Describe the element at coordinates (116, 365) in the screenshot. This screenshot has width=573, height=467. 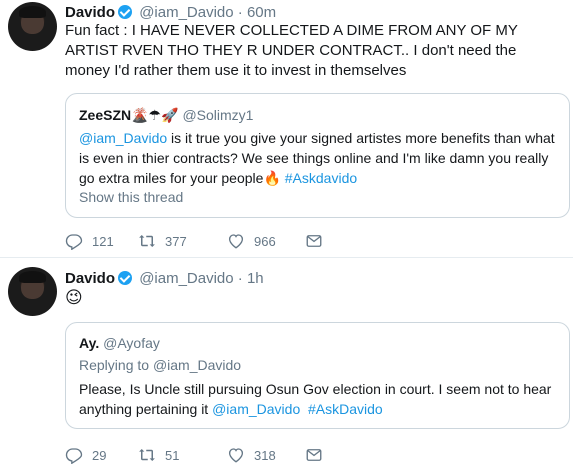
I see `replying-prefix: Replying to` at that location.